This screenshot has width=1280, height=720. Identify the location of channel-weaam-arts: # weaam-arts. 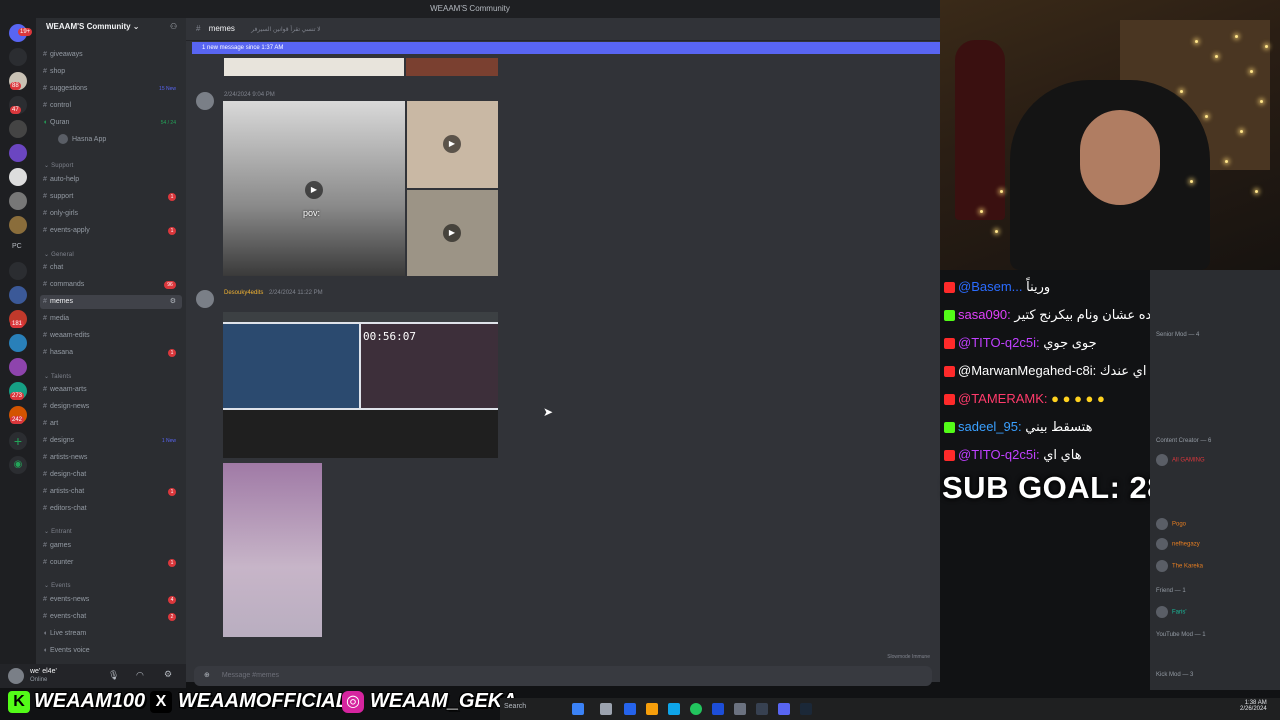
(111, 390).